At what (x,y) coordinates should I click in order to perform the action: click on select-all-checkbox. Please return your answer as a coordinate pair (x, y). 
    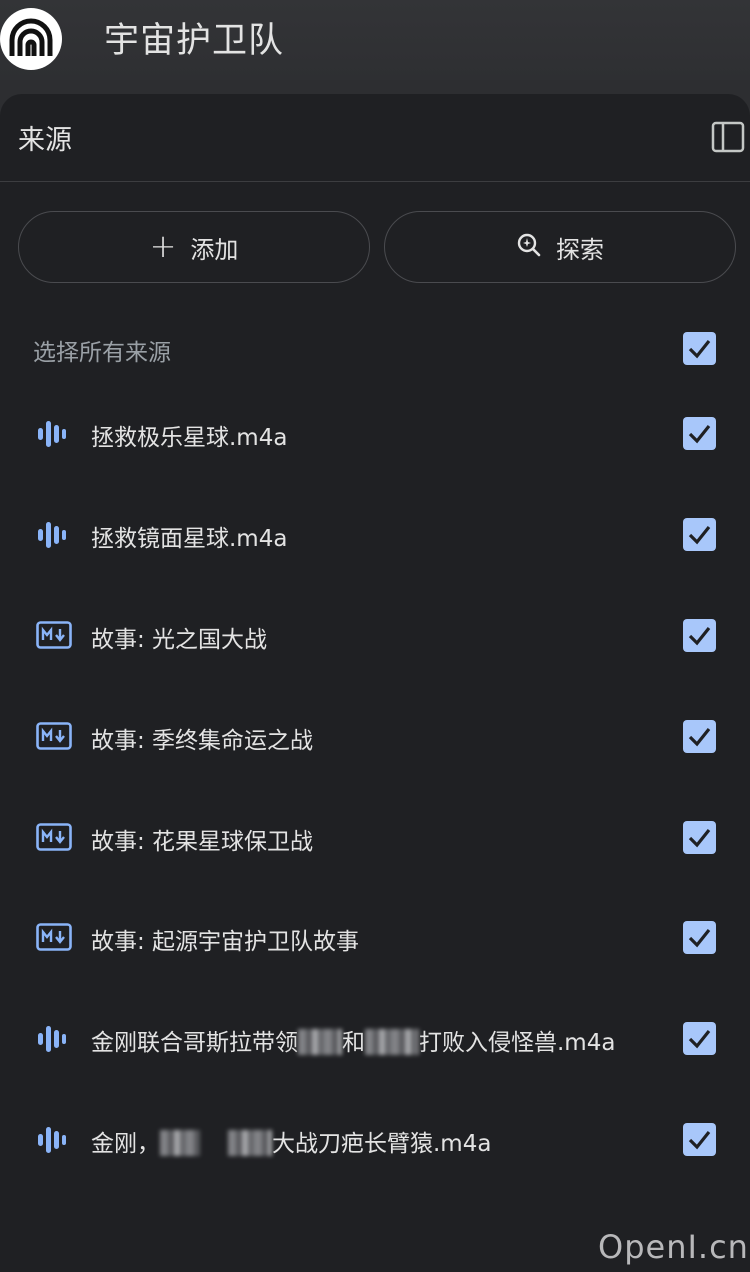
    Looking at the image, I should click on (699, 348).